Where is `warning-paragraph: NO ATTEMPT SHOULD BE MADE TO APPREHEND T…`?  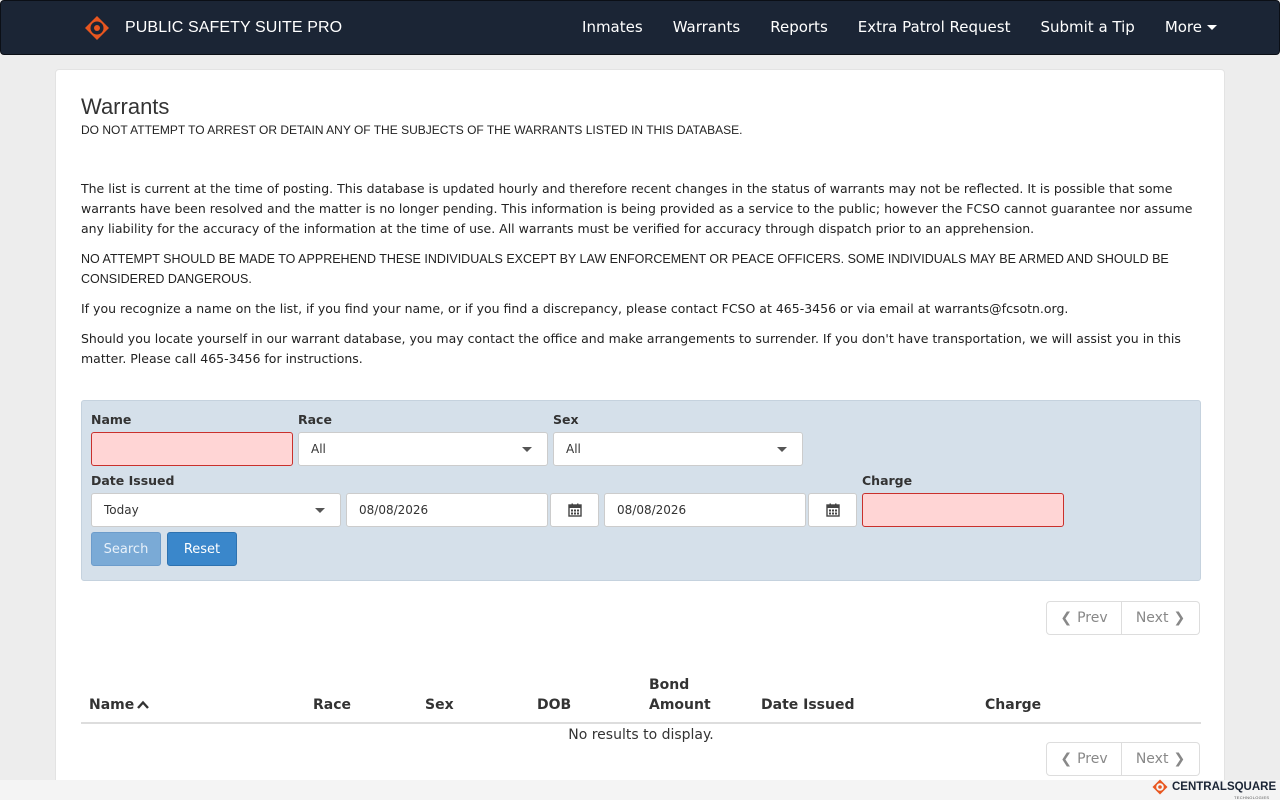
warning-paragraph: NO ATTEMPT SHOULD BE MADE TO APPREHEND T… is located at coordinates (625, 269).